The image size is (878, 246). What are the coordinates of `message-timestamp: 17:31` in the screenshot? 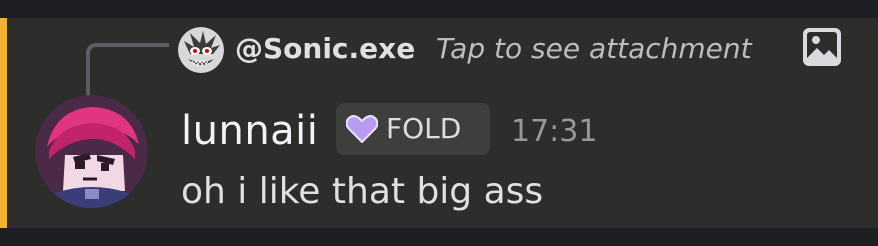 It's located at (554, 131).